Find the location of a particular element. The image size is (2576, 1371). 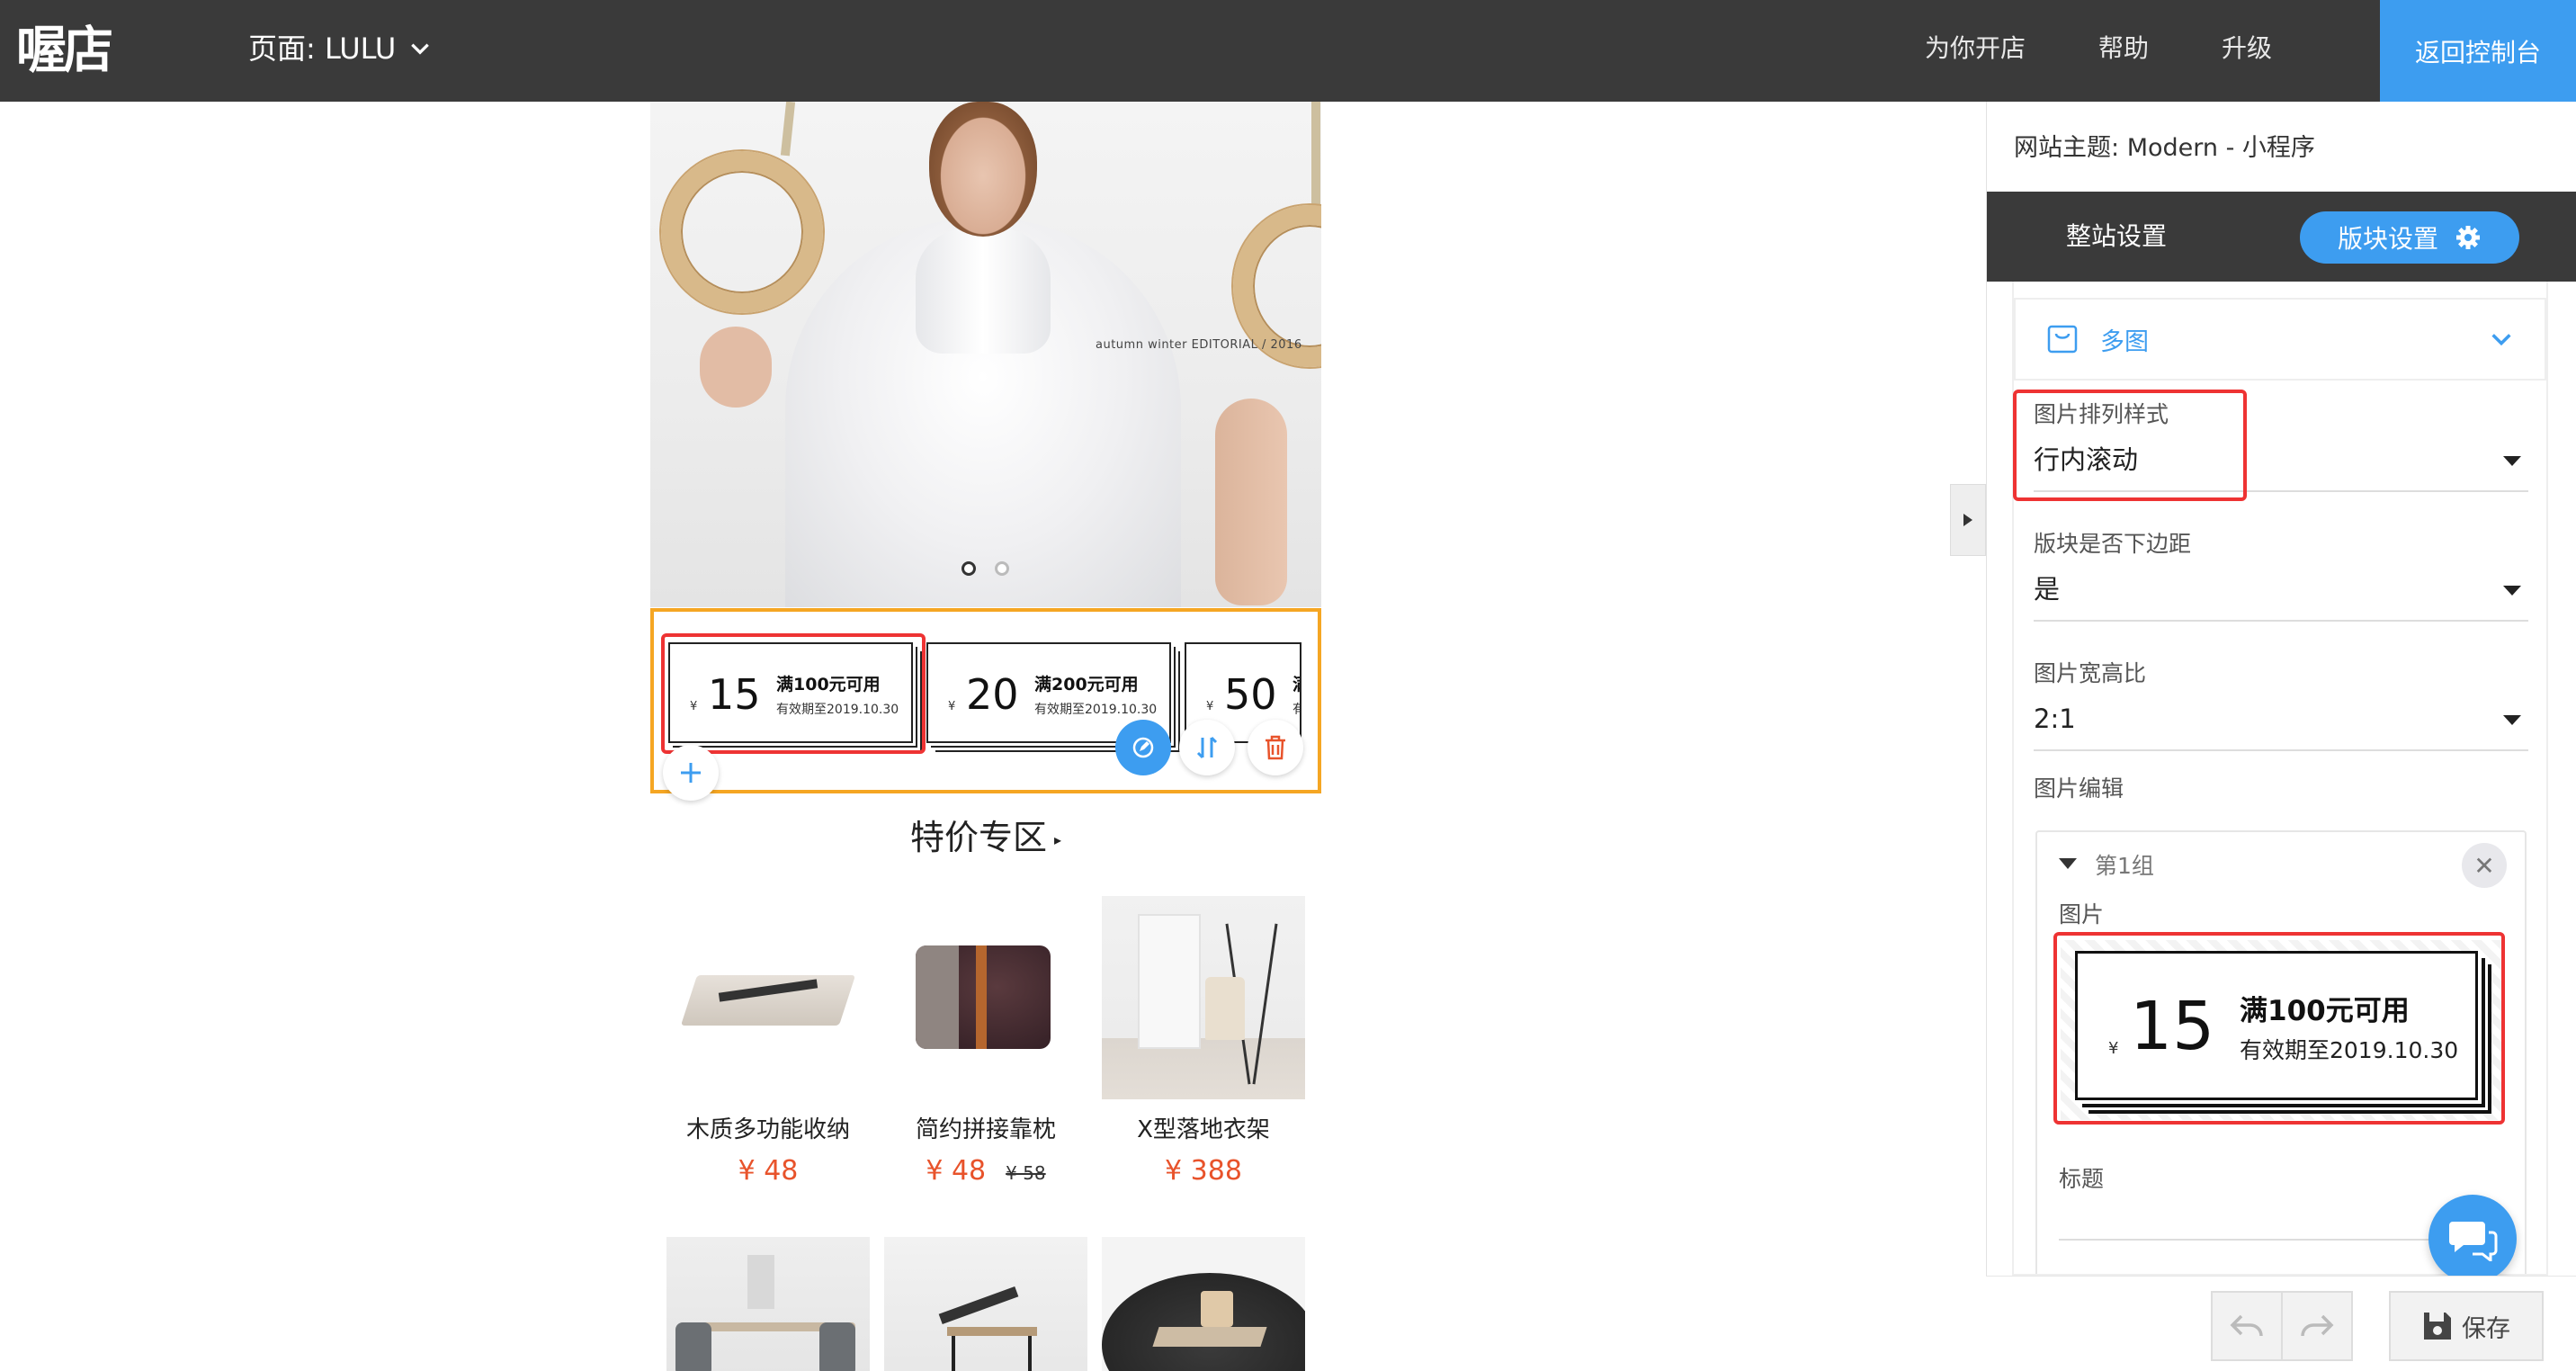

field-bottom-margin: 版块是否下边距 是 is located at coordinates (2281, 575).